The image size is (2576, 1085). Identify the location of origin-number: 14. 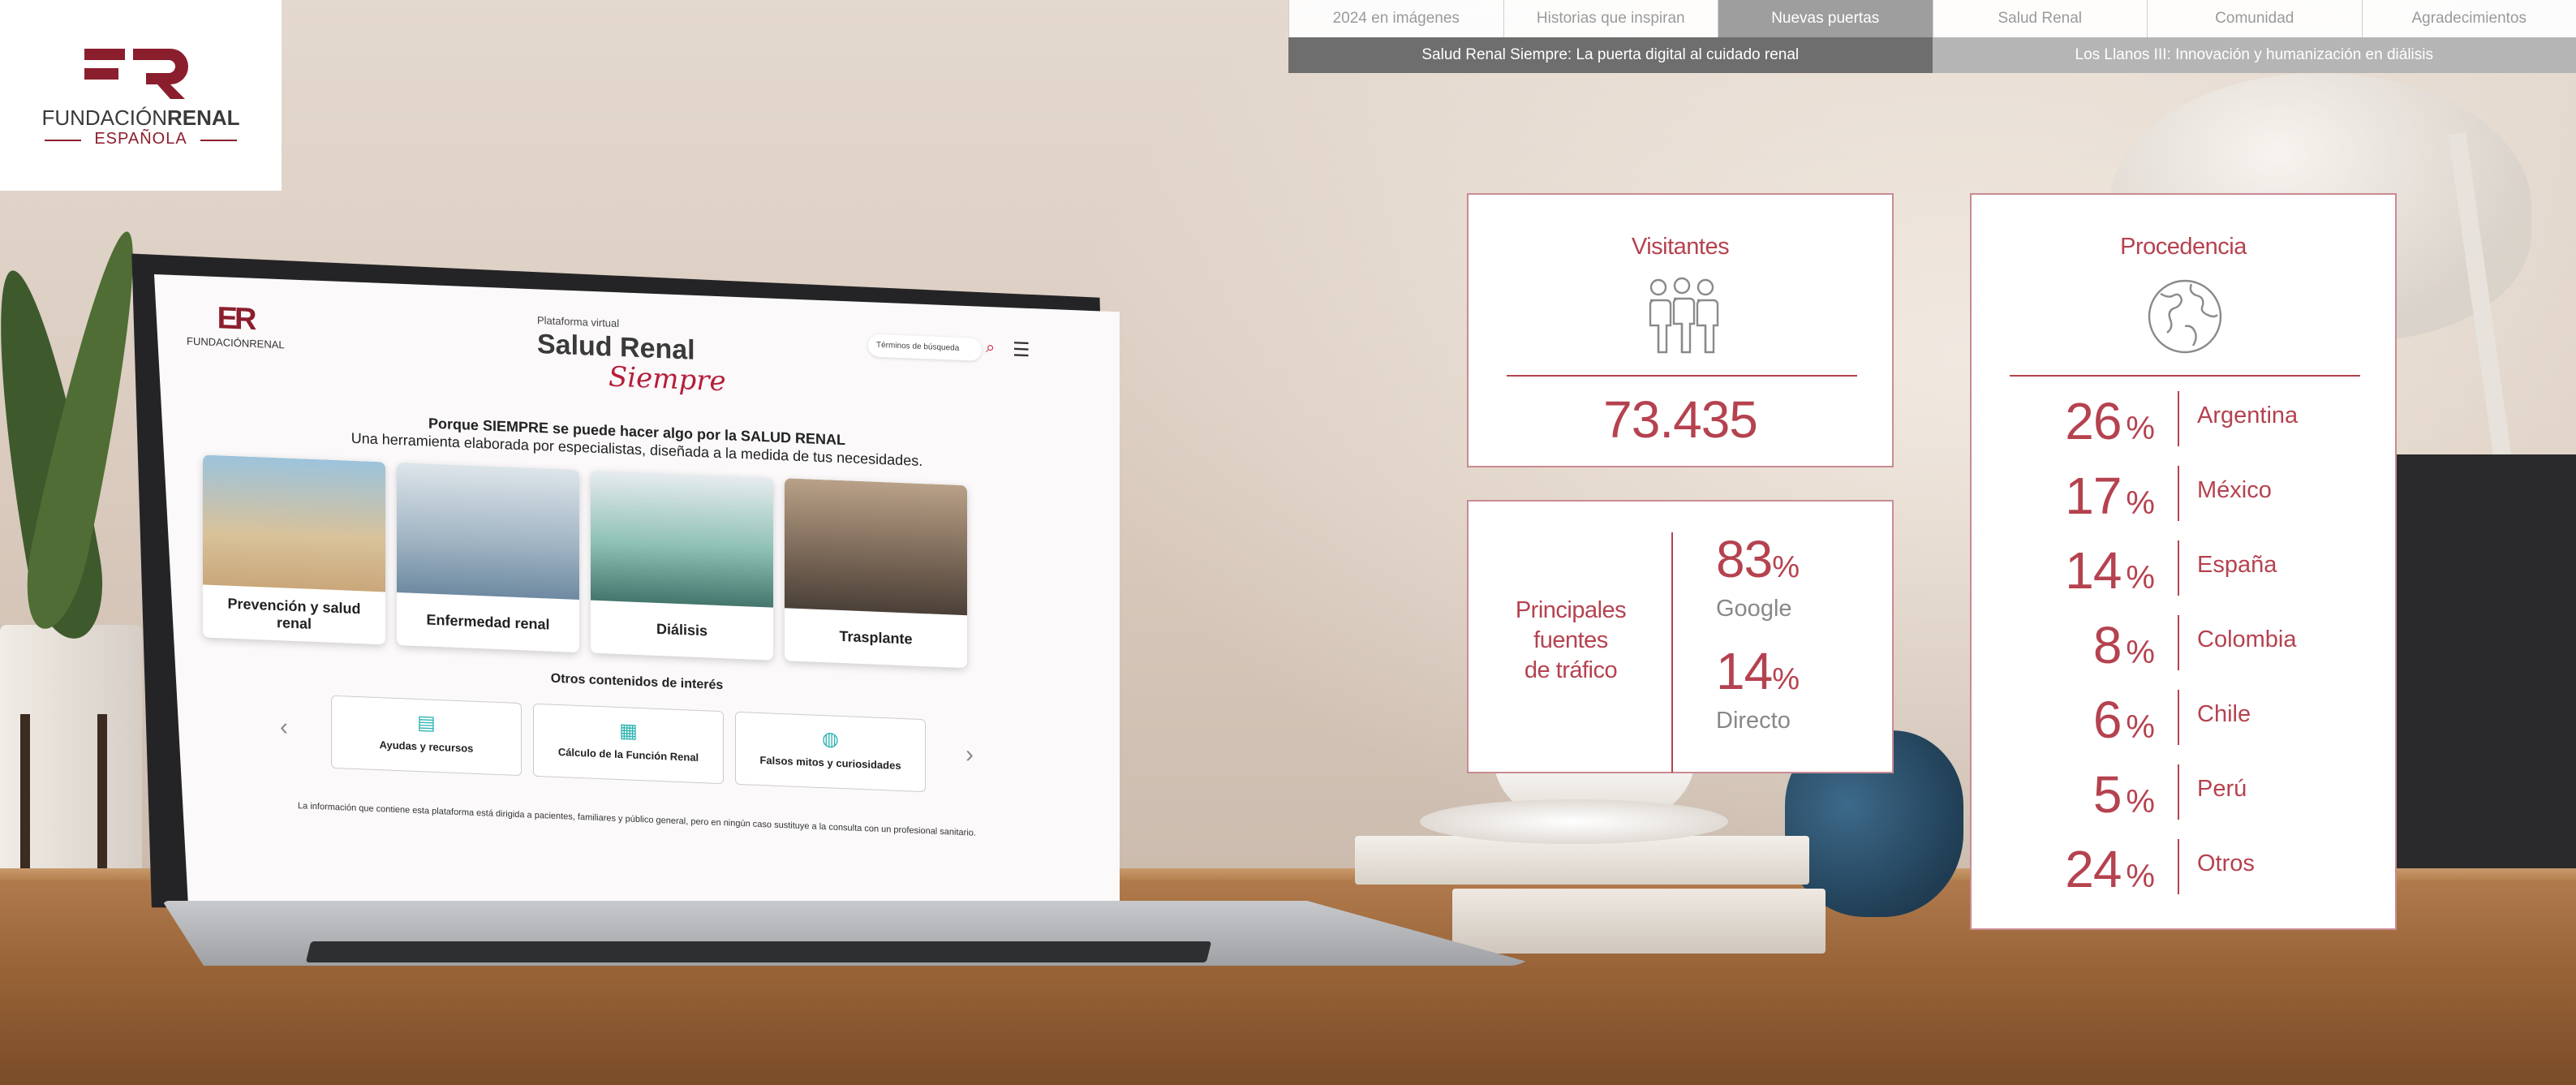
(2094, 570).